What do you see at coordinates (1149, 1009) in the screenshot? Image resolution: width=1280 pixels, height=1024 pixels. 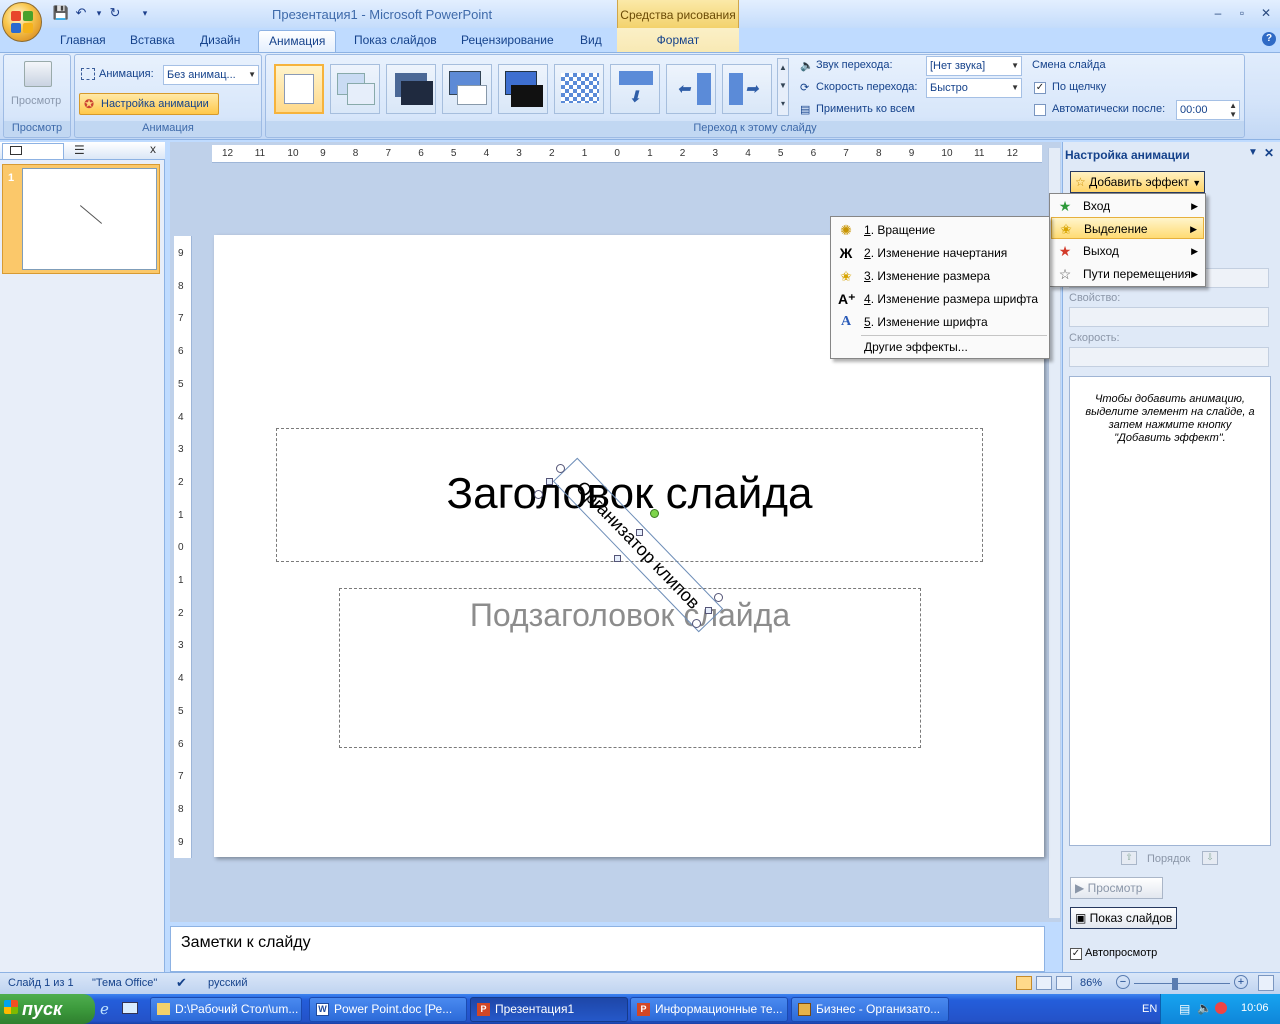 I see `keyboard-language: EN` at bounding box center [1149, 1009].